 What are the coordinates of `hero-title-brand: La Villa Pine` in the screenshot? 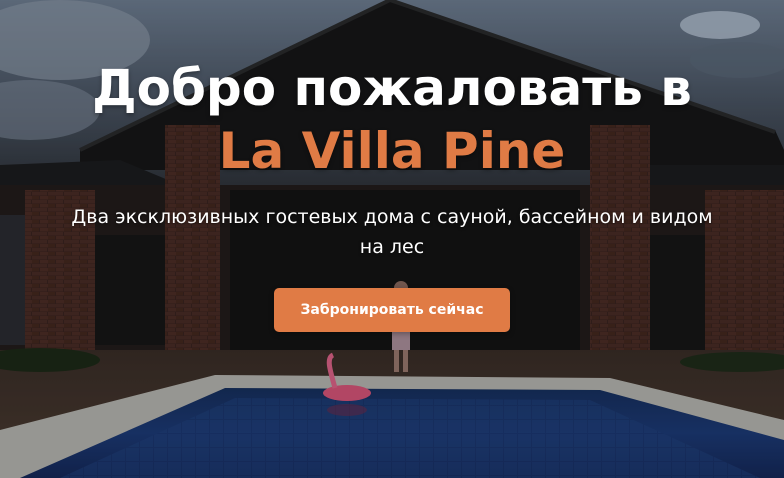 It's located at (392, 151).